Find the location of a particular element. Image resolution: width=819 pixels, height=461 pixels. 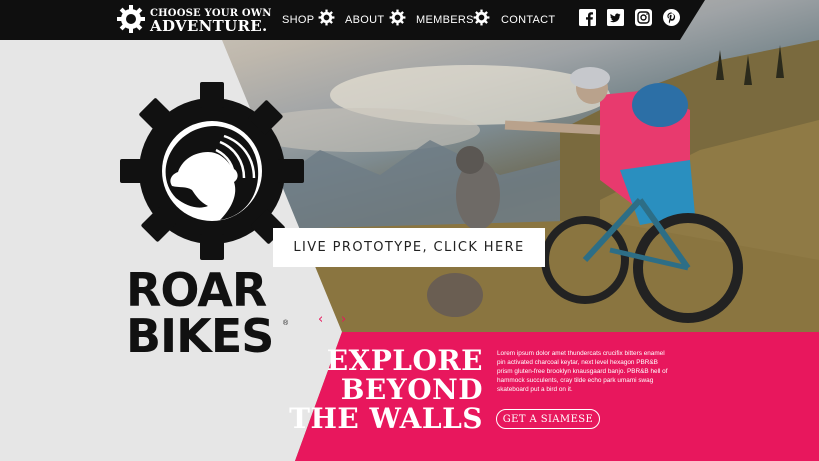

nav-label: ABOUT is located at coordinates (365, 20).